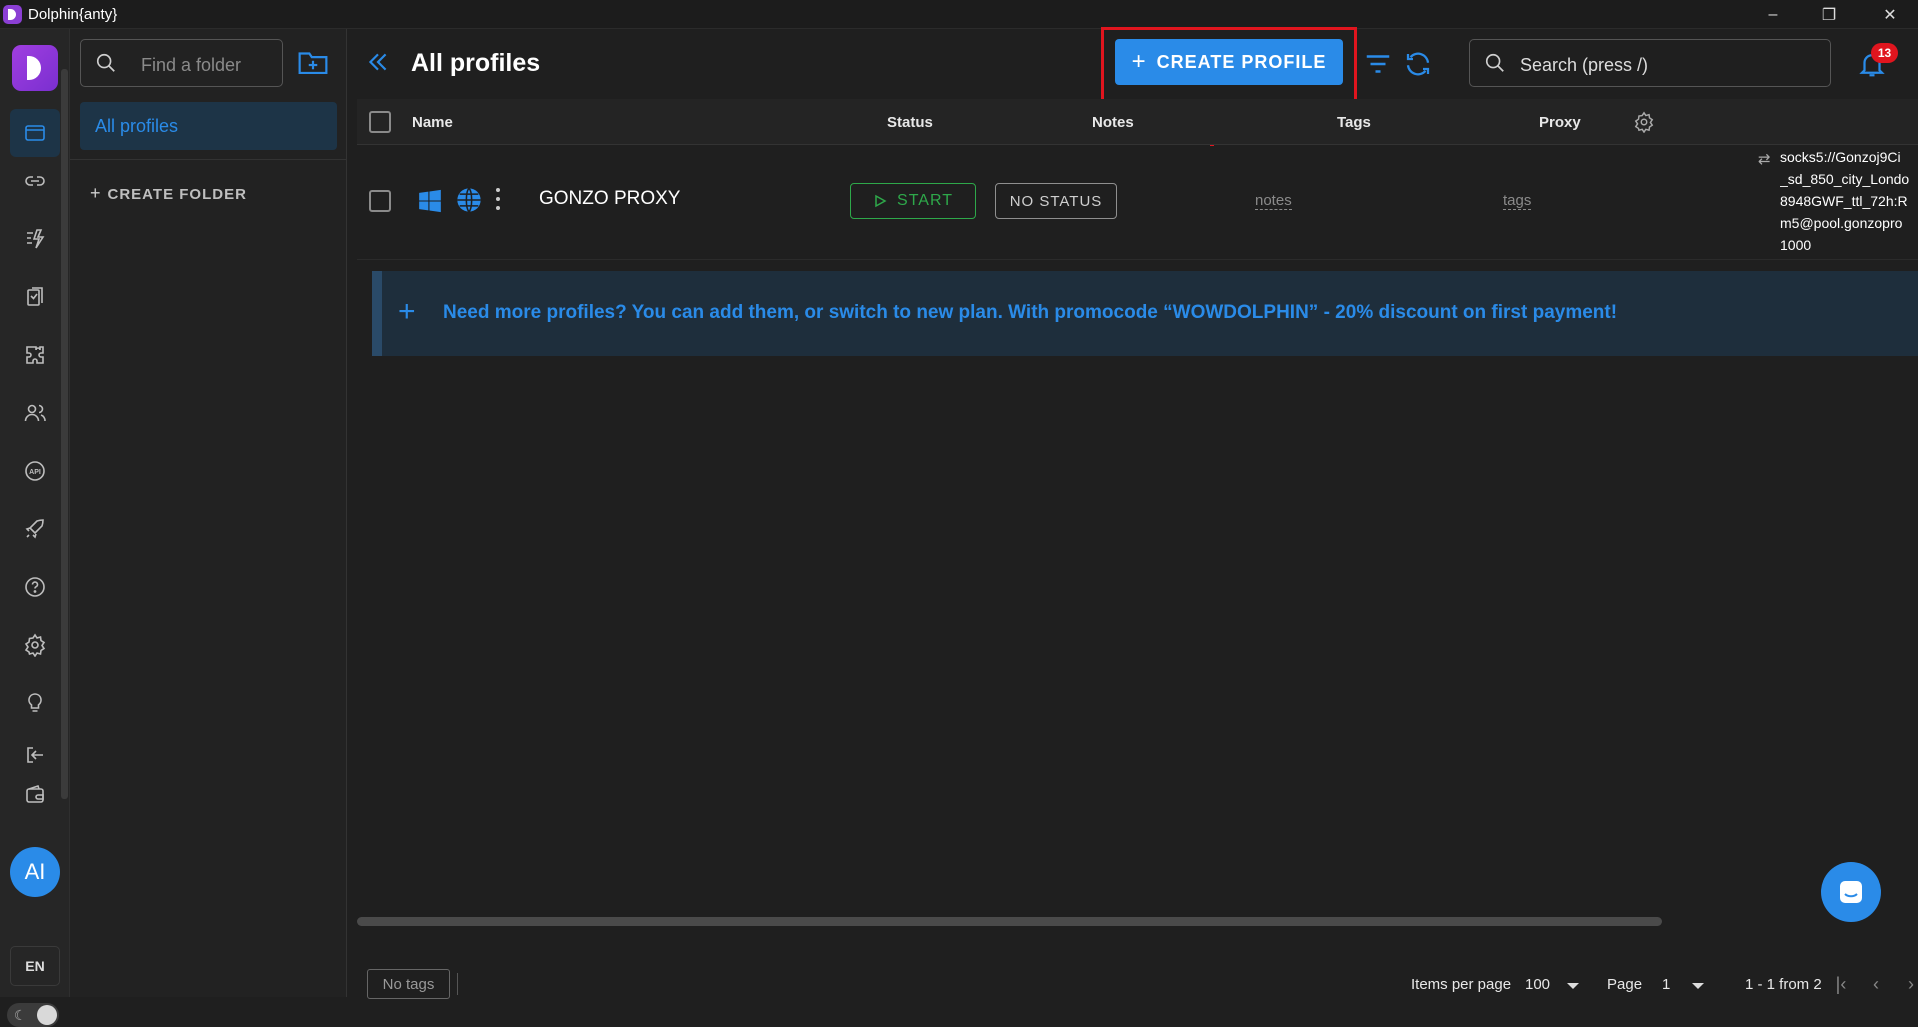 This screenshot has height=1027, width=1918. Describe the element at coordinates (498, 199) in the screenshot. I see `row-menu-kebab-icon` at that location.